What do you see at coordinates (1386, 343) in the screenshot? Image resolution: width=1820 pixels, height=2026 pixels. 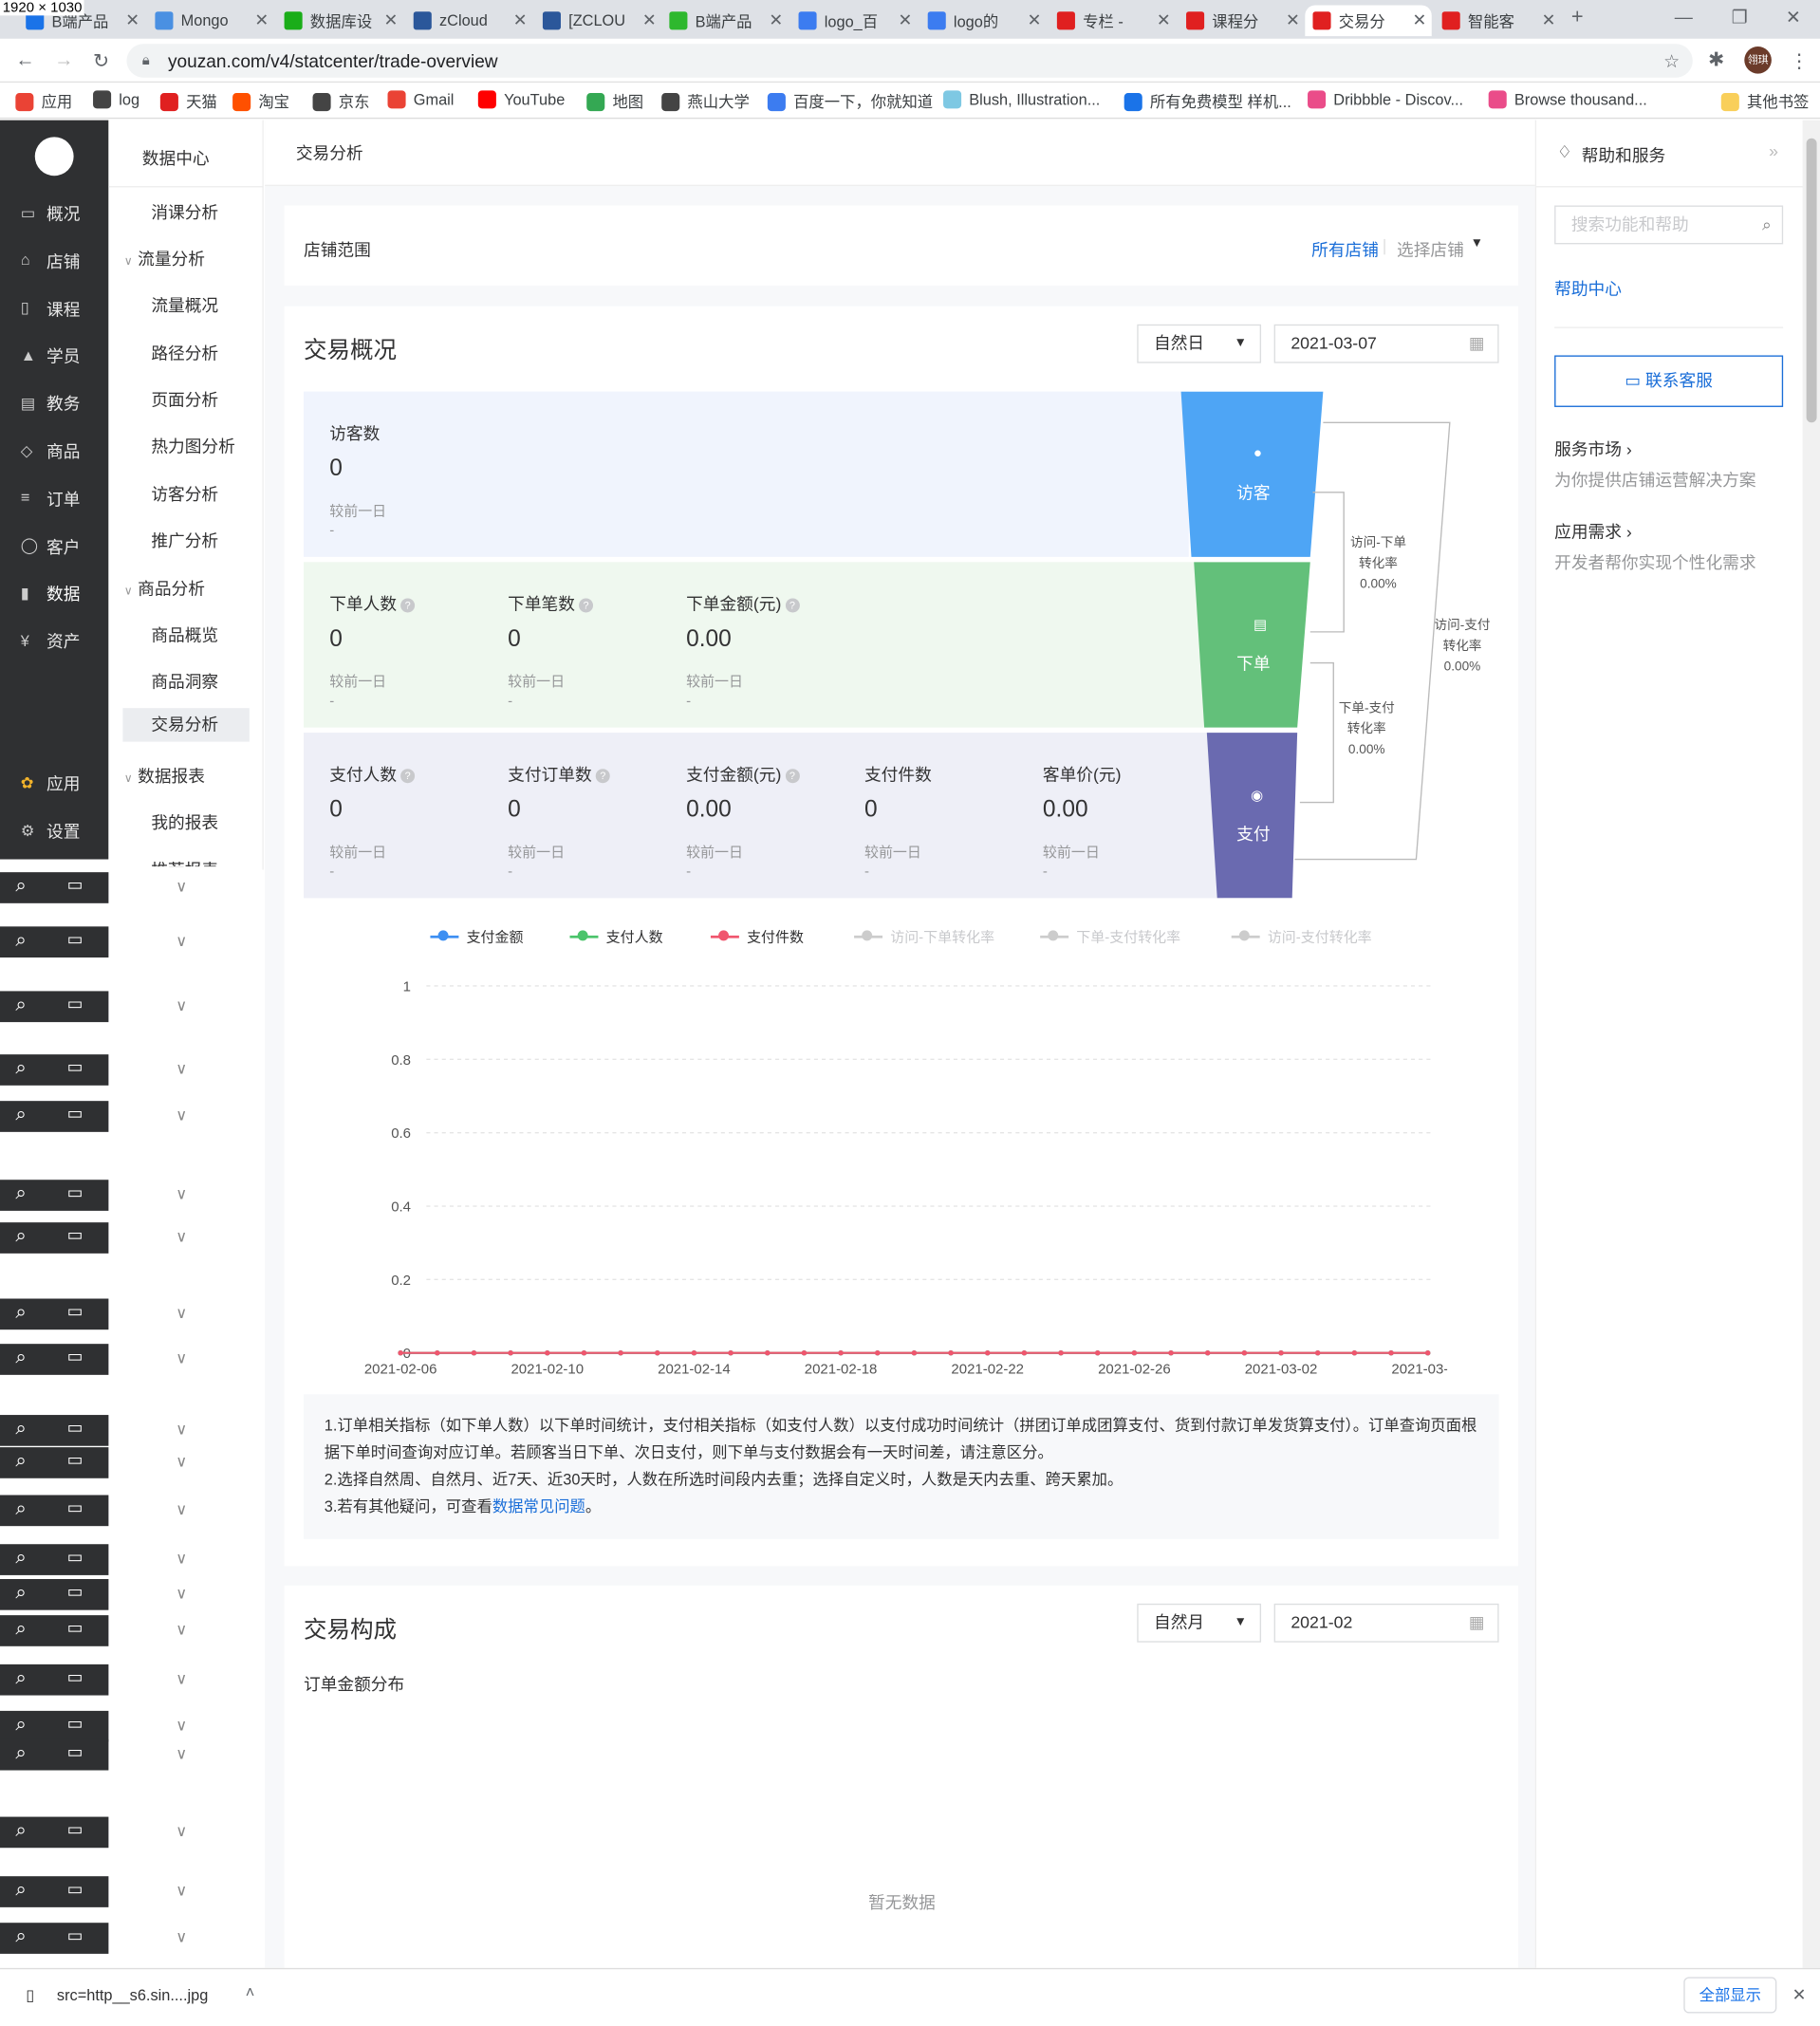 I see `date-picker: 2021-03-07 ▦` at bounding box center [1386, 343].